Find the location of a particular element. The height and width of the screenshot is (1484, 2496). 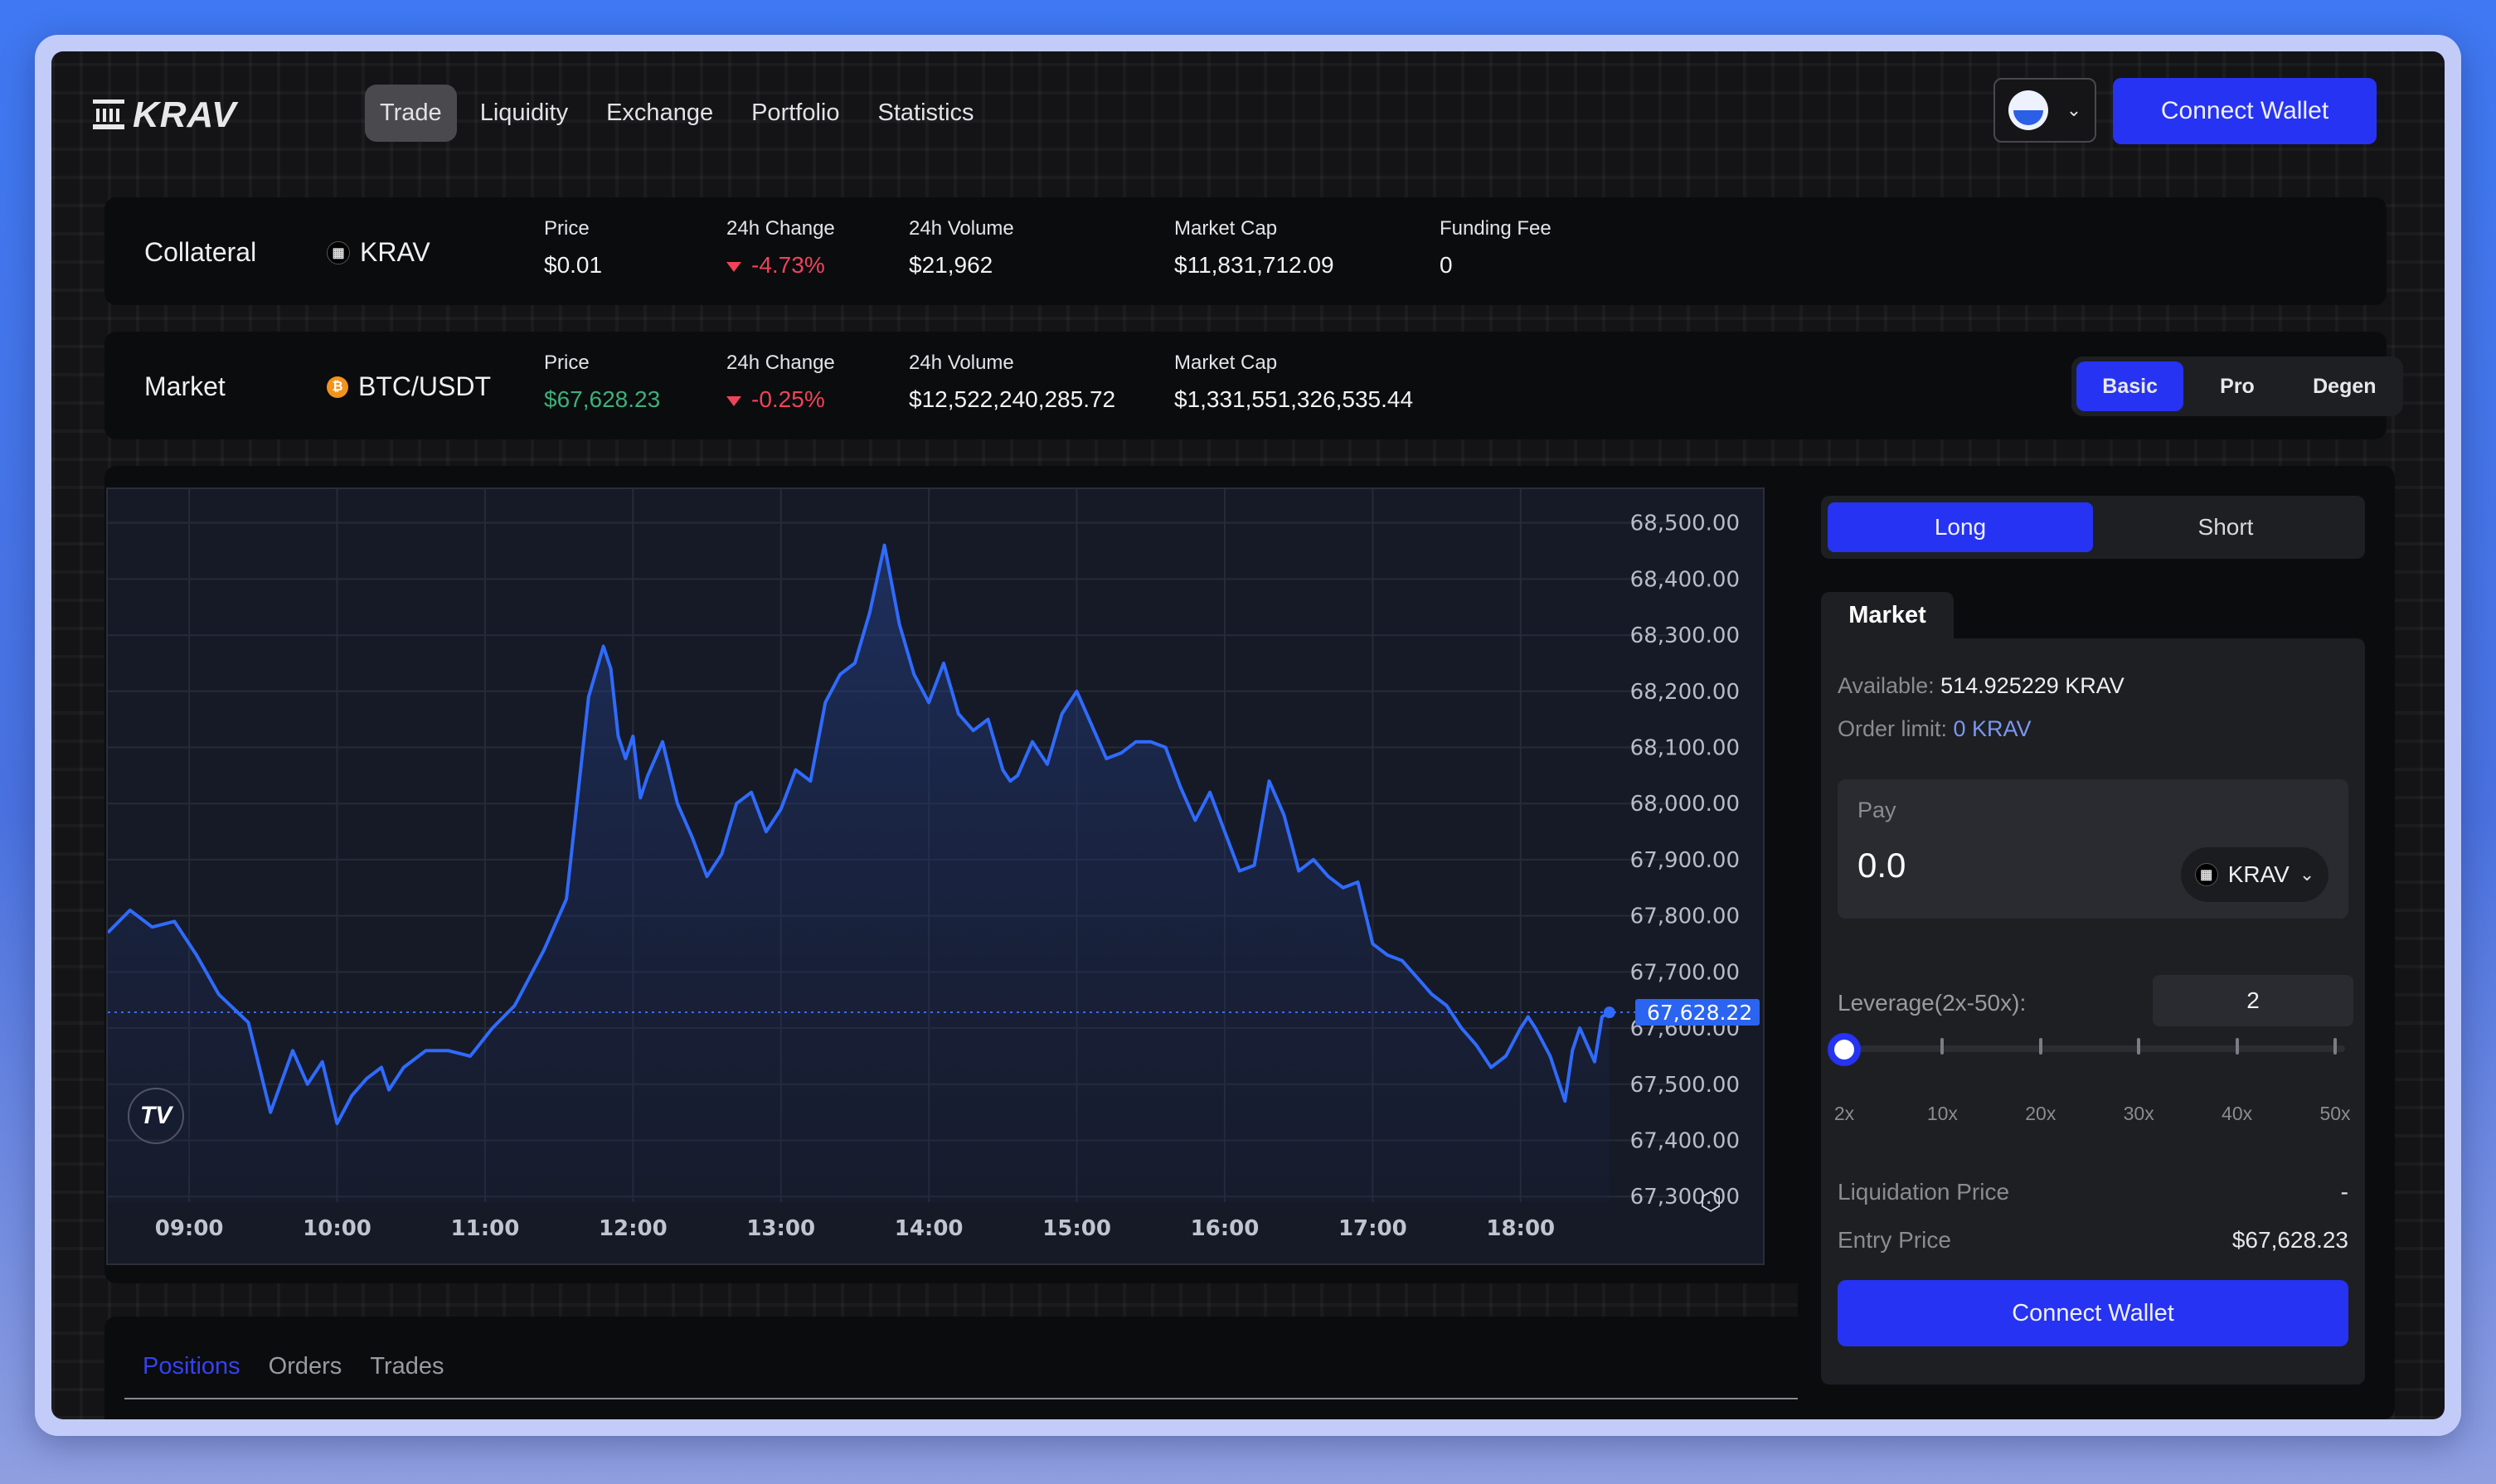

leverage-input is located at coordinates (2253, 1001).